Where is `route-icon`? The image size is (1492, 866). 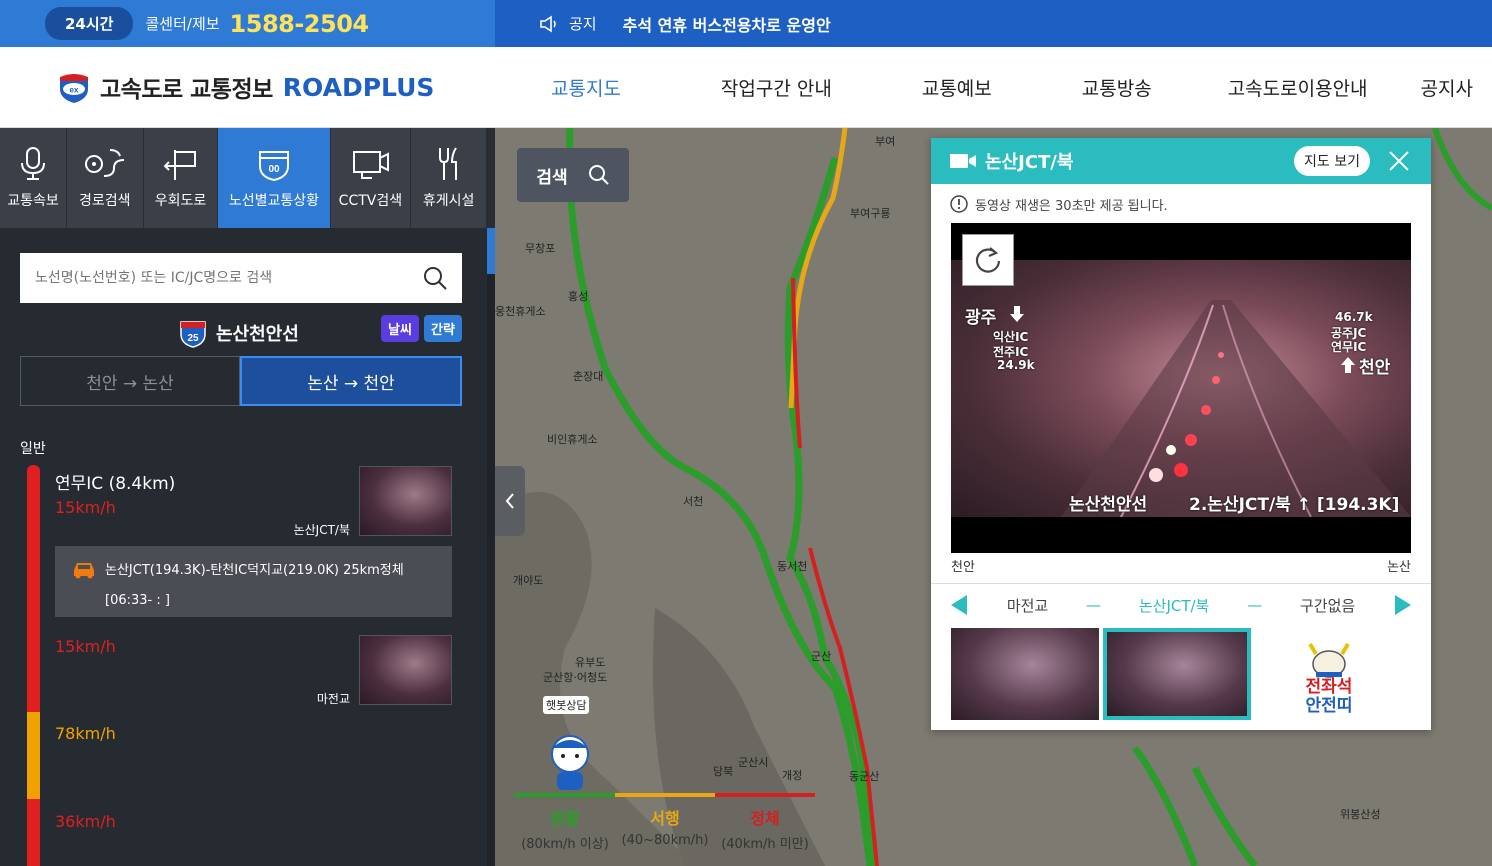 route-icon is located at coordinates (104, 163).